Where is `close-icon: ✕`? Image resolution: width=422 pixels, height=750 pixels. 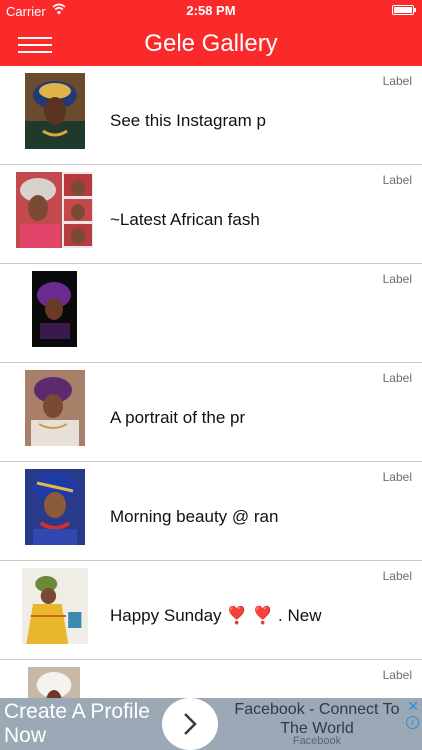 close-icon: ✕ is located at coordinates (413, 706).